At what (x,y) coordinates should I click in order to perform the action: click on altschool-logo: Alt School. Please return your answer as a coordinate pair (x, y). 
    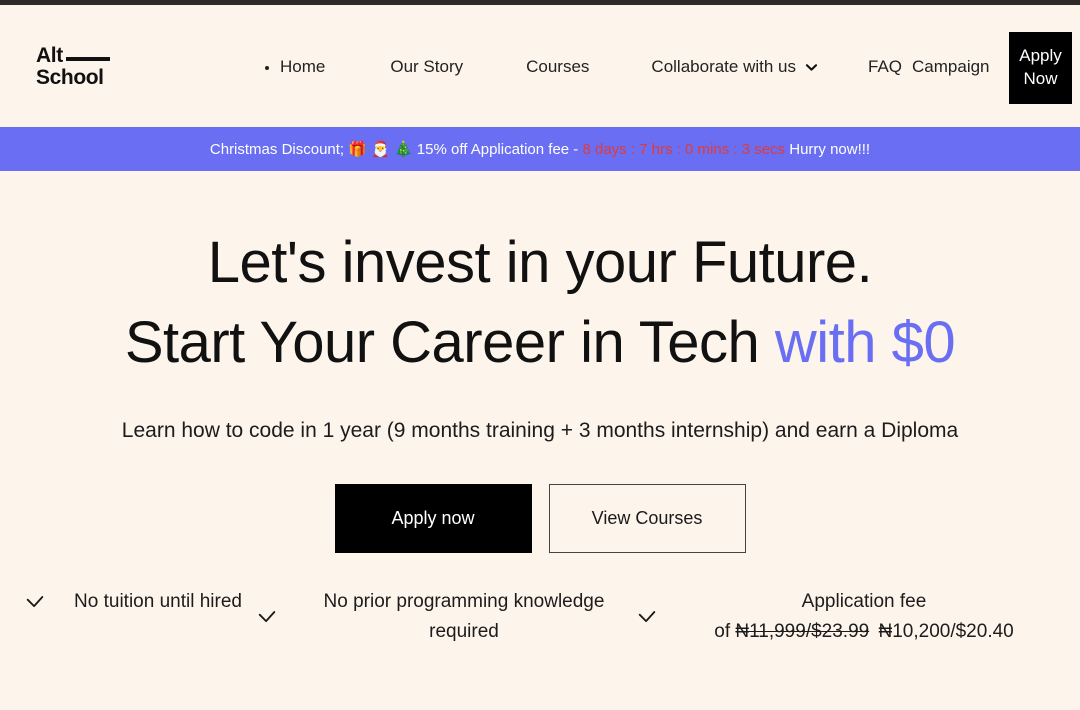
    Looking at the image, I should click on (73, 67).